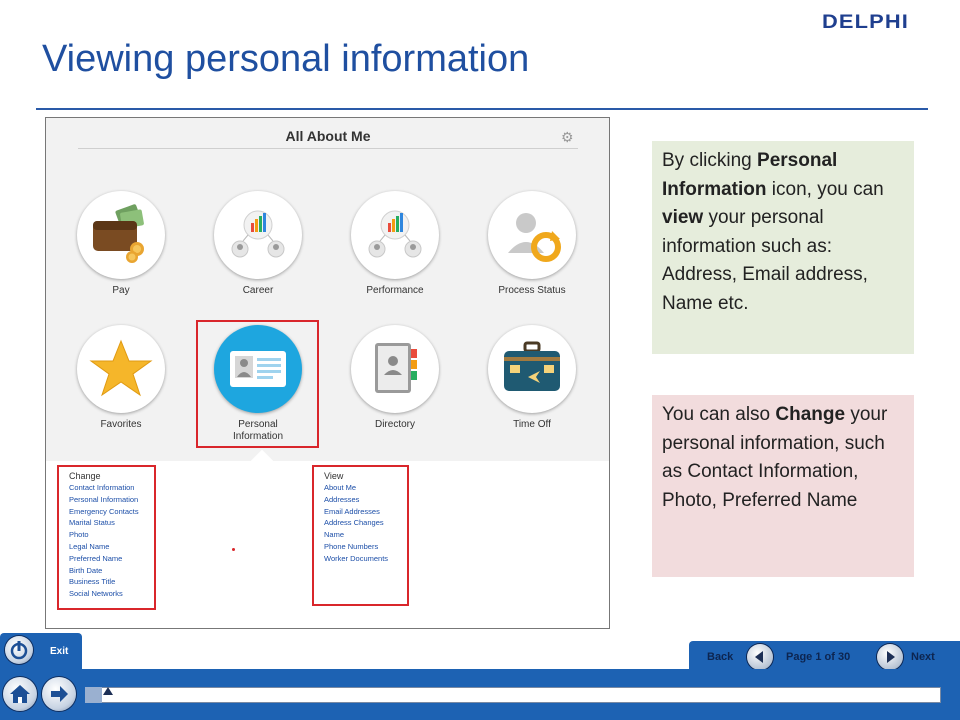 Image resolution: width=960 pixels, height=720 pixels. I want to click on tile-label: Process Status, so click(532, 290).